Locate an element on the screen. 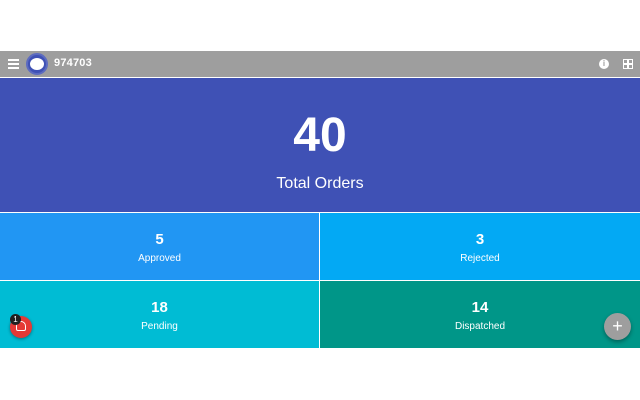 The width and height of the screenshot is (640, 400). notification-button: 1 is located at coordinates (21, 326).